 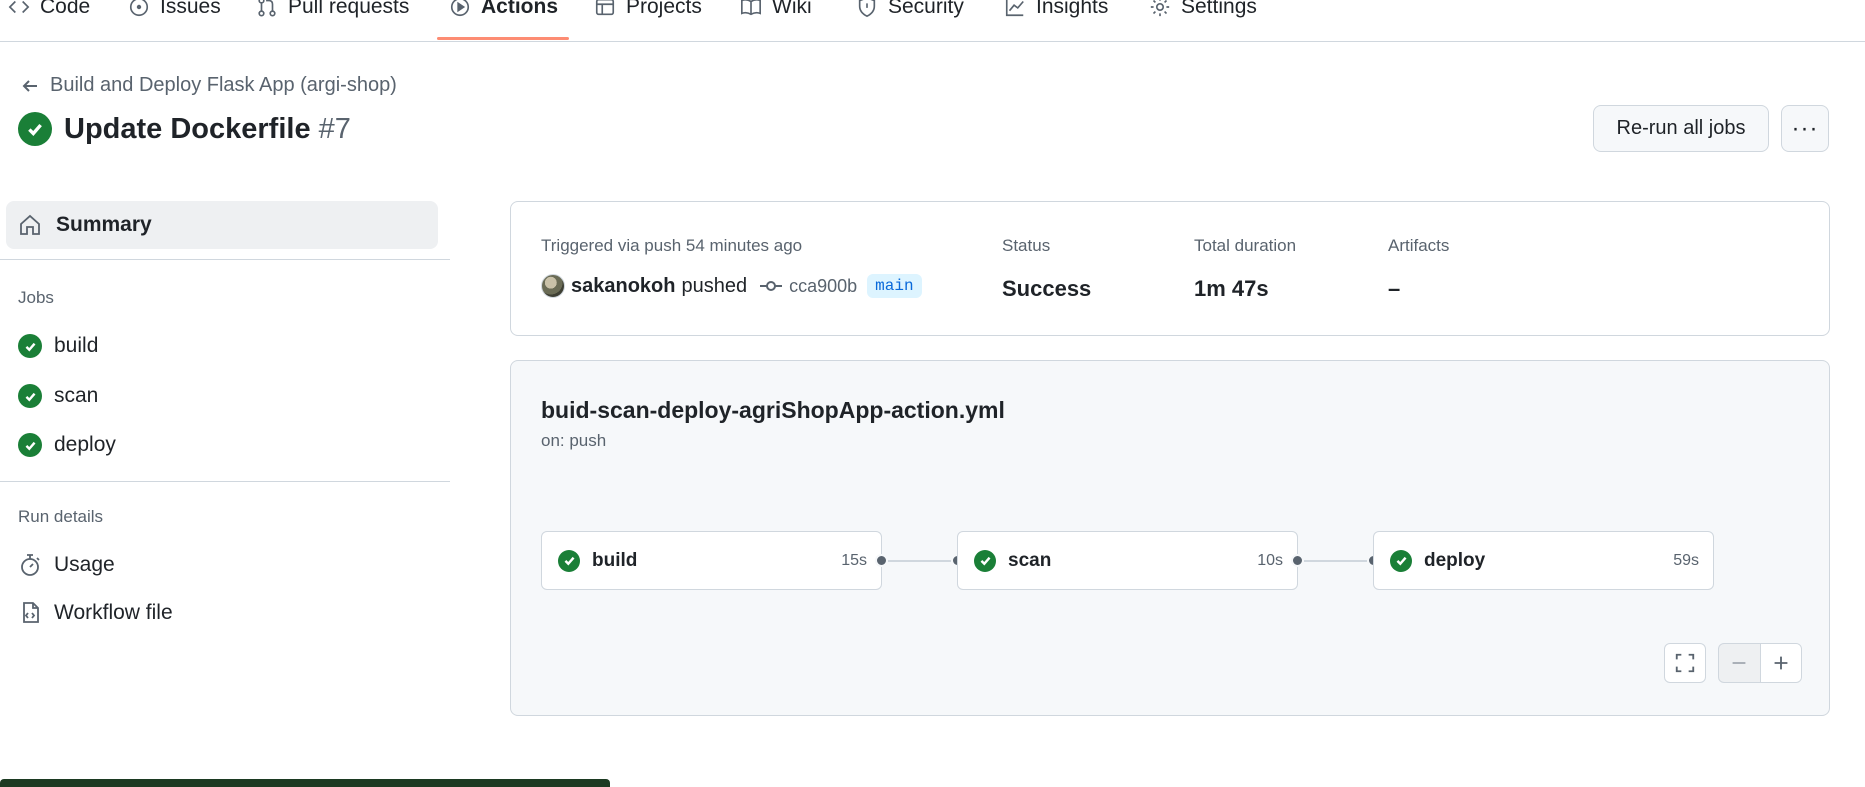 What do you see at coordinates (36, 297) in the screenshot?
I see `jobs-heading: Jobs` at bounding box center [36, 297].